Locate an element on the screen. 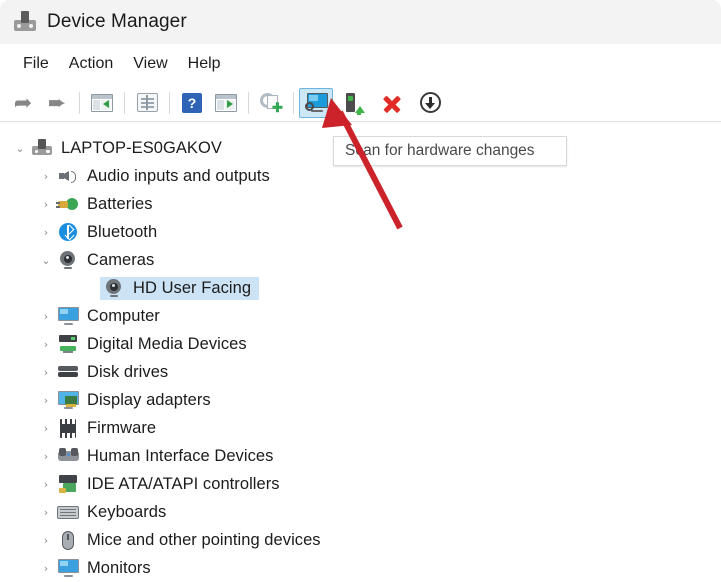 This screenshot has height=582, width=721. toolbar: ➦ ➨ ? ✚ is located at coordinates (360, 103).